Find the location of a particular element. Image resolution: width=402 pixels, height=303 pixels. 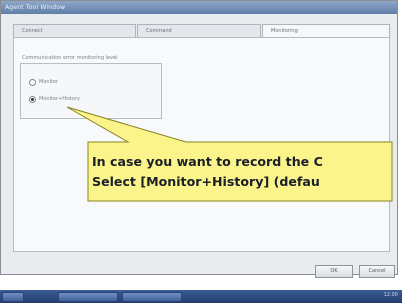

taskbar-clock: 12:00 is located at coordinates (390, 295).